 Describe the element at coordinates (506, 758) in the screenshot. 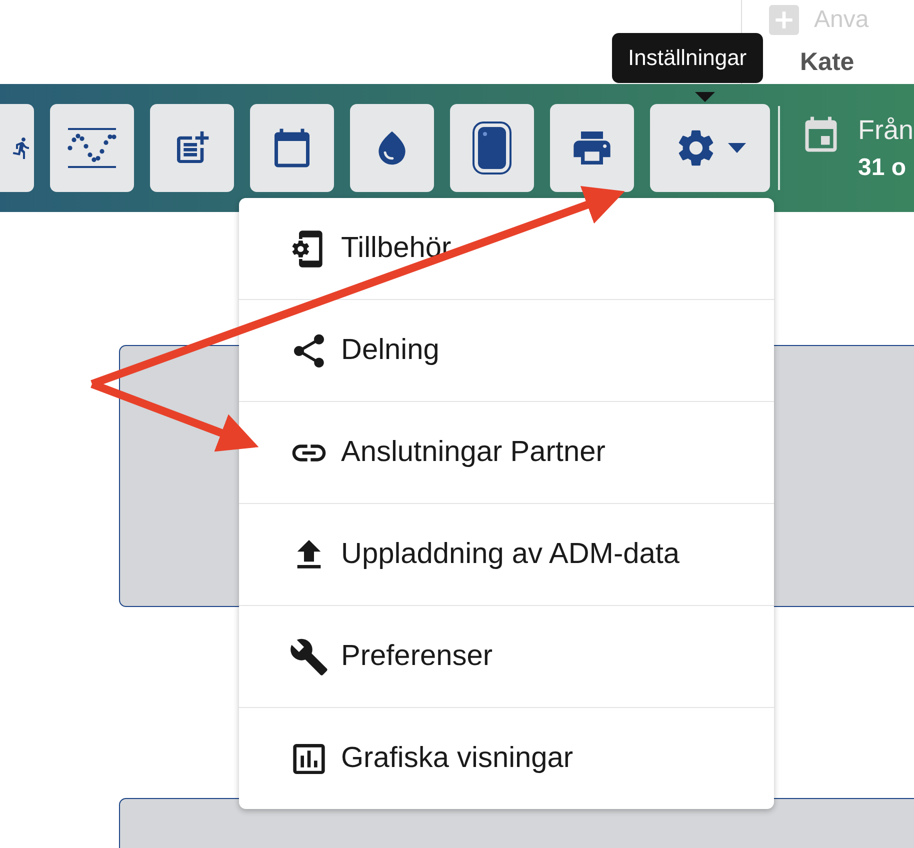

I see `menu-item: Grafiska visningar` at that location.